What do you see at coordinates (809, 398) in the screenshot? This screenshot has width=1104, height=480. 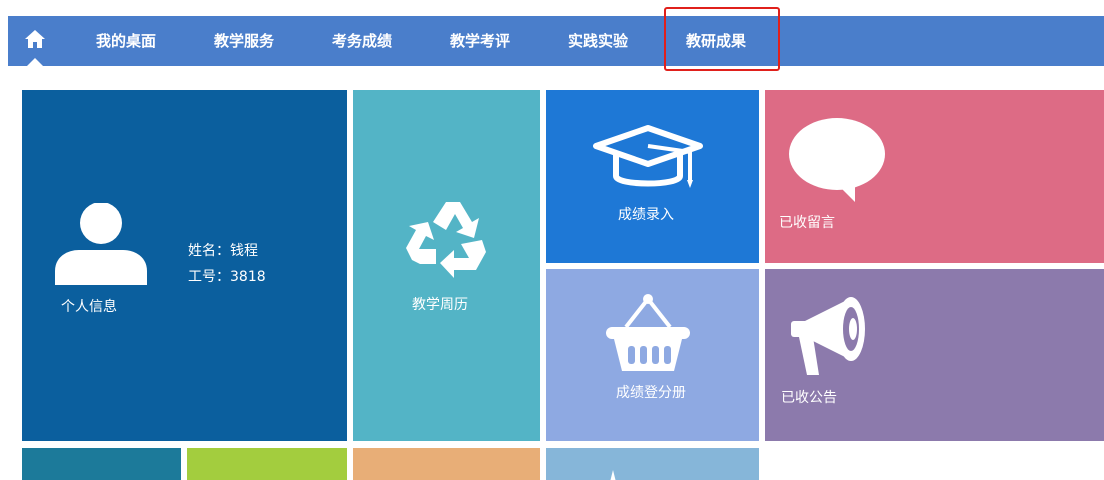 I see `tile-label-received-notices: 已收公告` at bounding box center [809, 398].